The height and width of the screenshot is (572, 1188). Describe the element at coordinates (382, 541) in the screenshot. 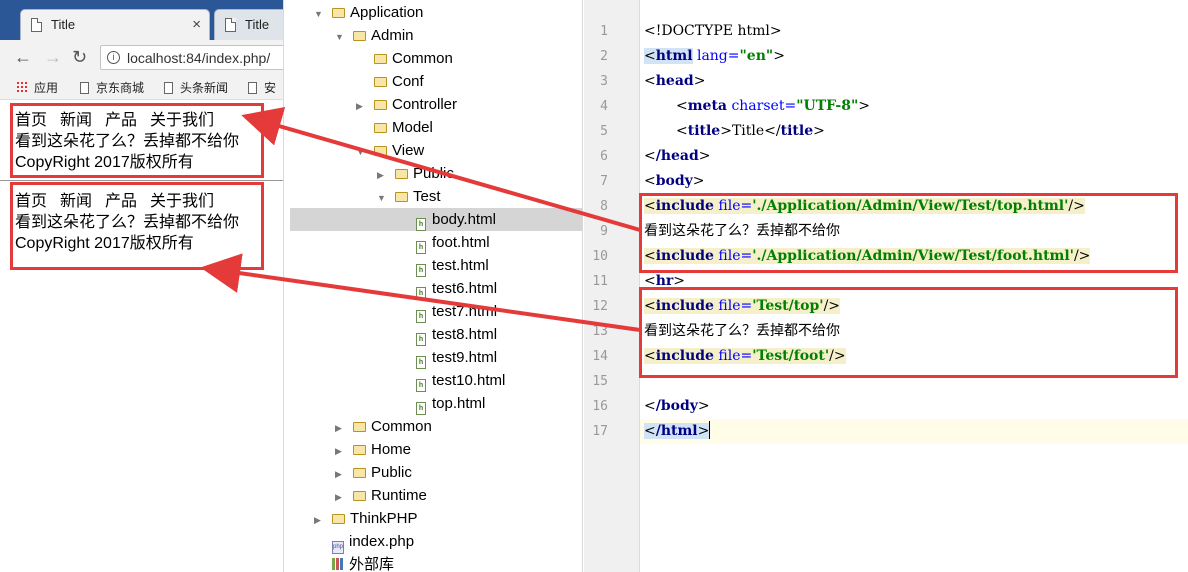

I see `tree-item-label: index.php` at that location.